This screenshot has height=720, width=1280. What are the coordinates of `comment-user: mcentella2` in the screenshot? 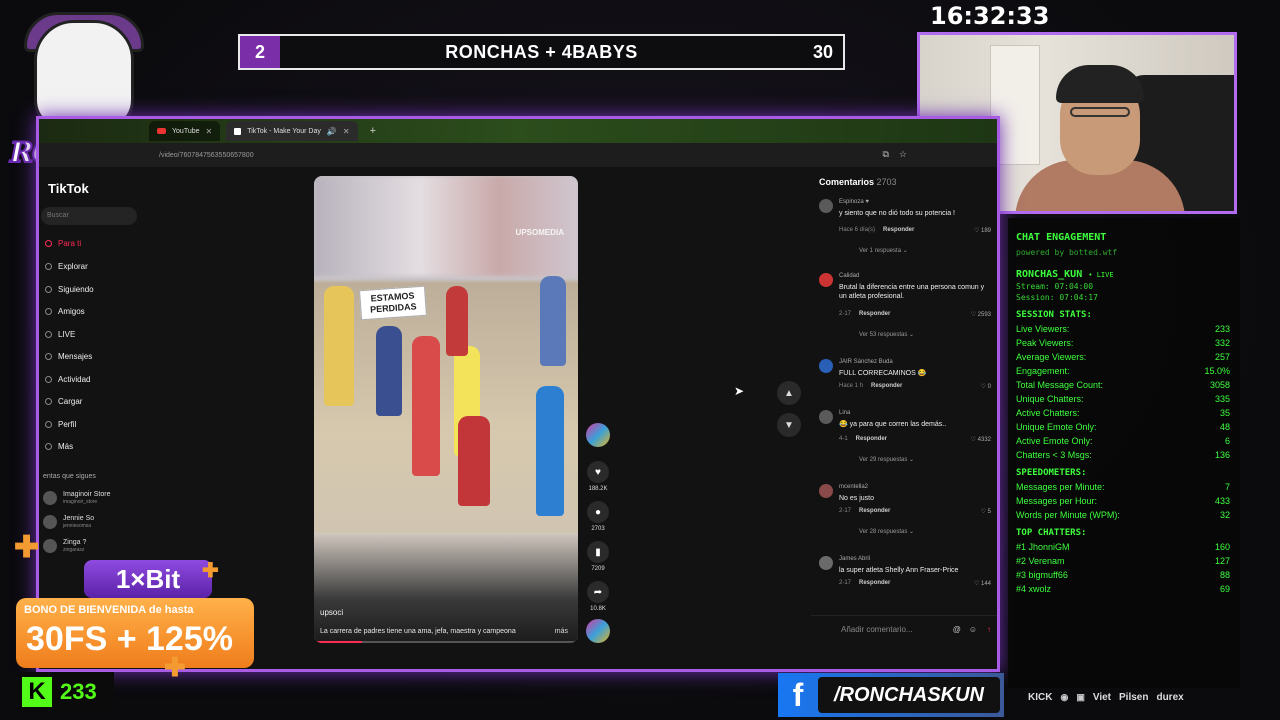 It's located at (853, 487).